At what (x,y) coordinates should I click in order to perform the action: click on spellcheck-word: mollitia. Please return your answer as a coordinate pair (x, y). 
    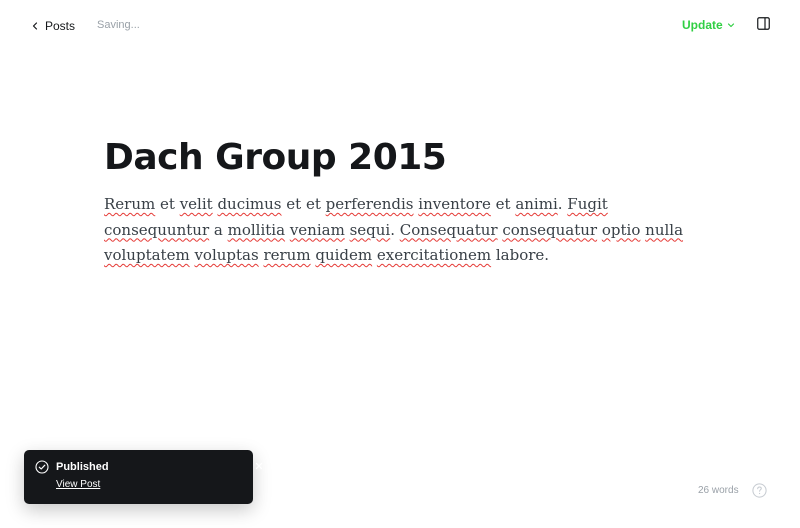
    Looking at the image, I should click on (256, 229).